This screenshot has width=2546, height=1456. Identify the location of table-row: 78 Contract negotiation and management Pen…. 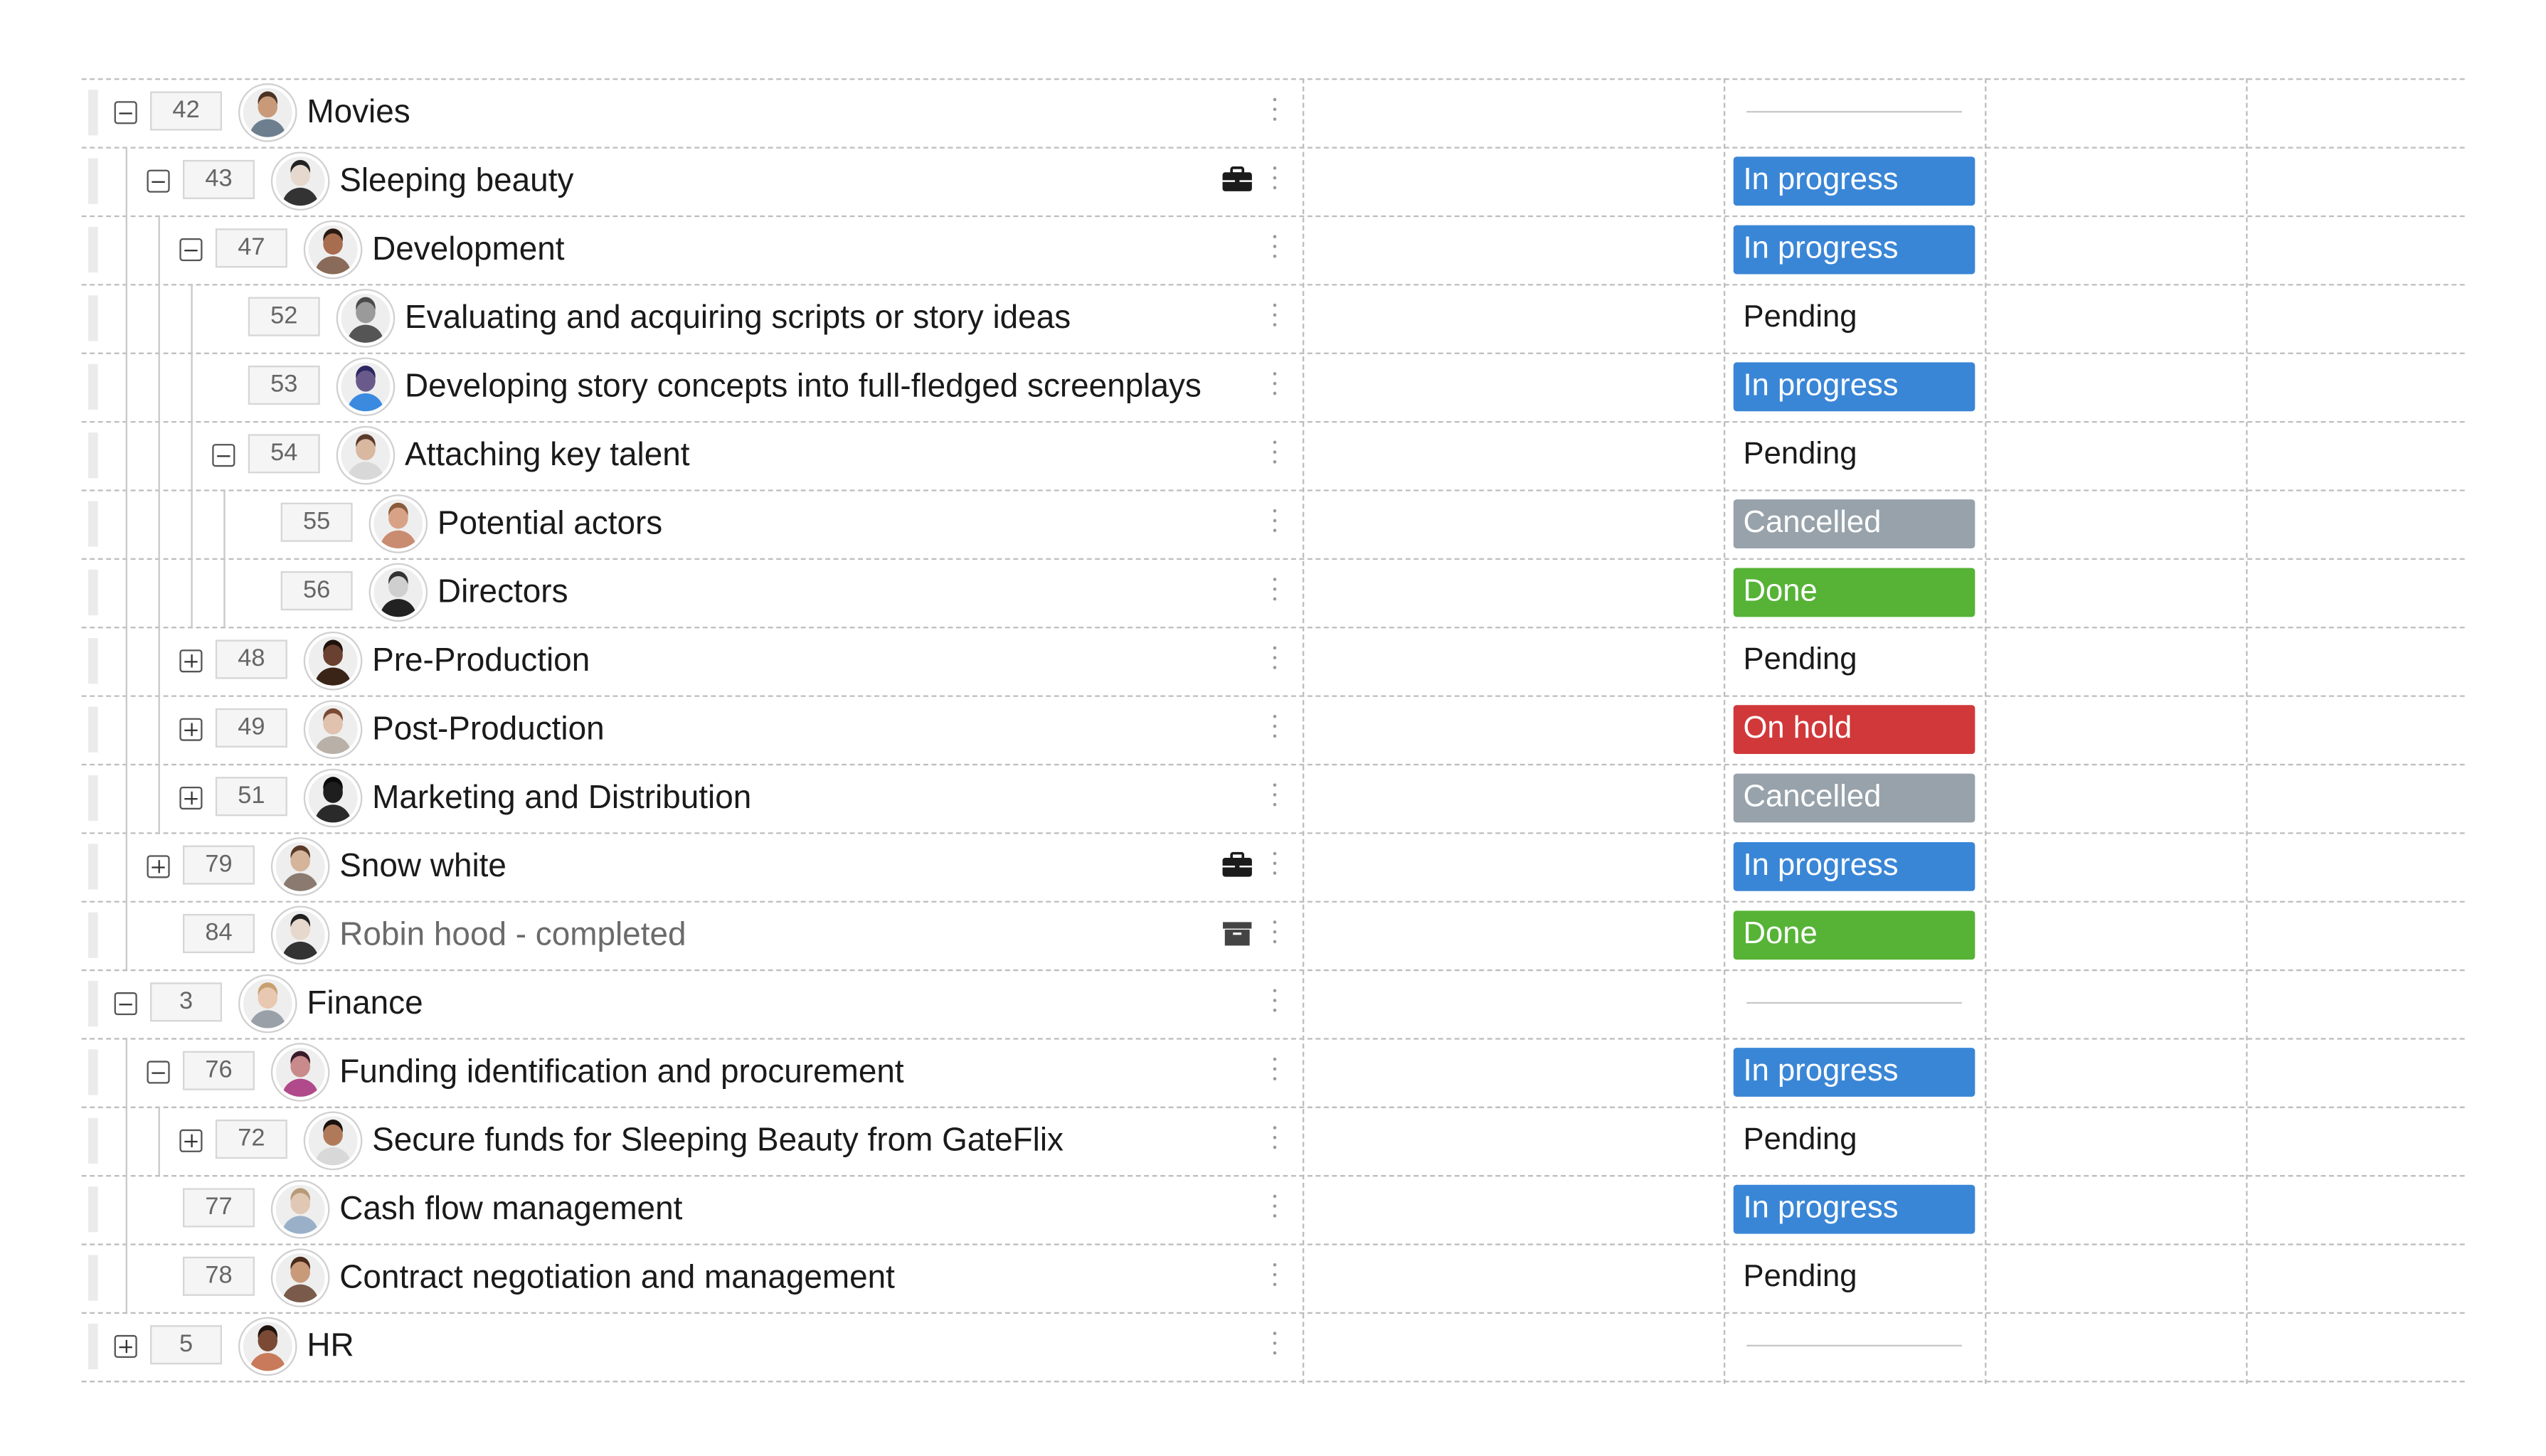
(1273, 1277).